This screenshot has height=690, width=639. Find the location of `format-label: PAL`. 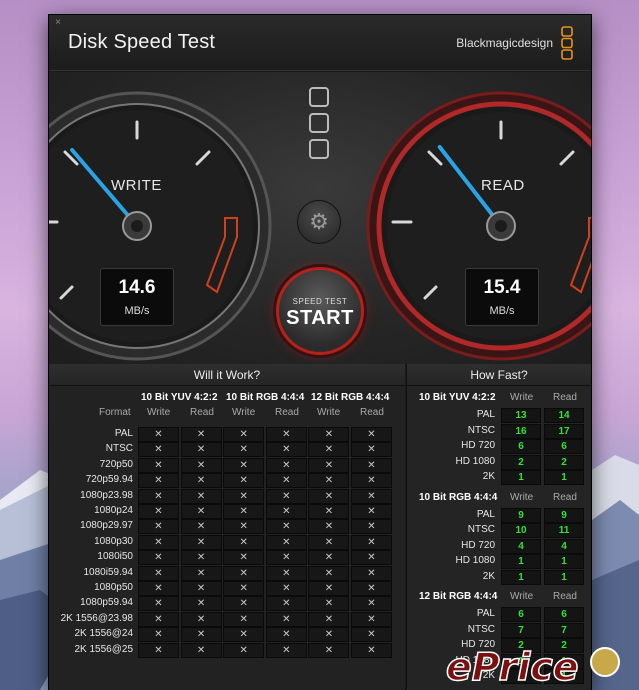

format-label: PAL is located at coordinates (123, 433).